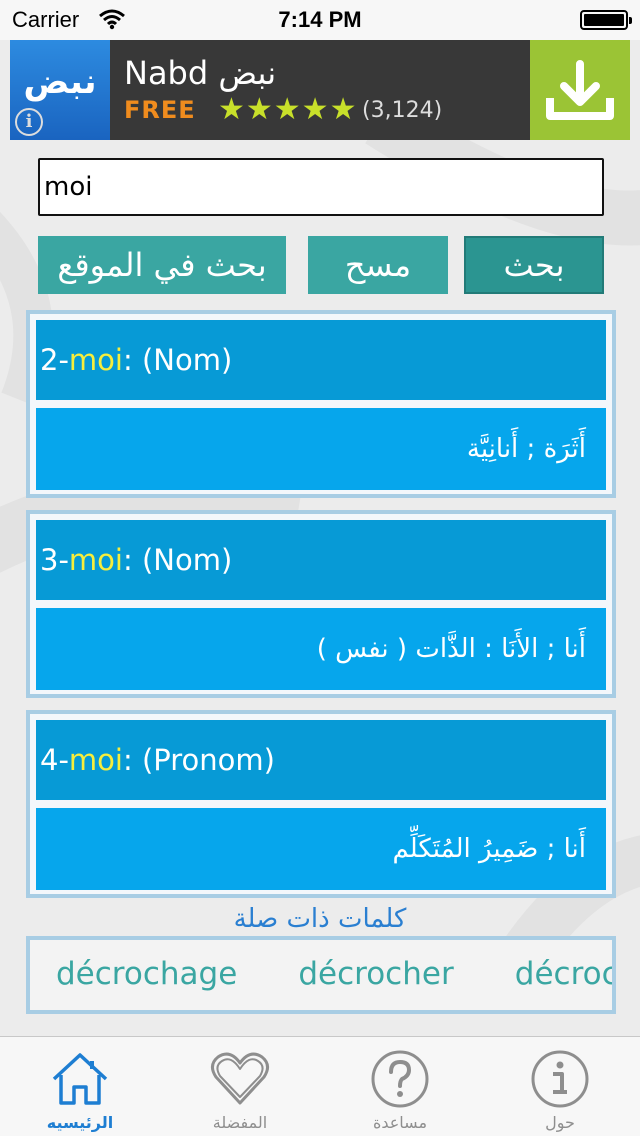  I want to click on related-word: décrocher, so click(375, 974).